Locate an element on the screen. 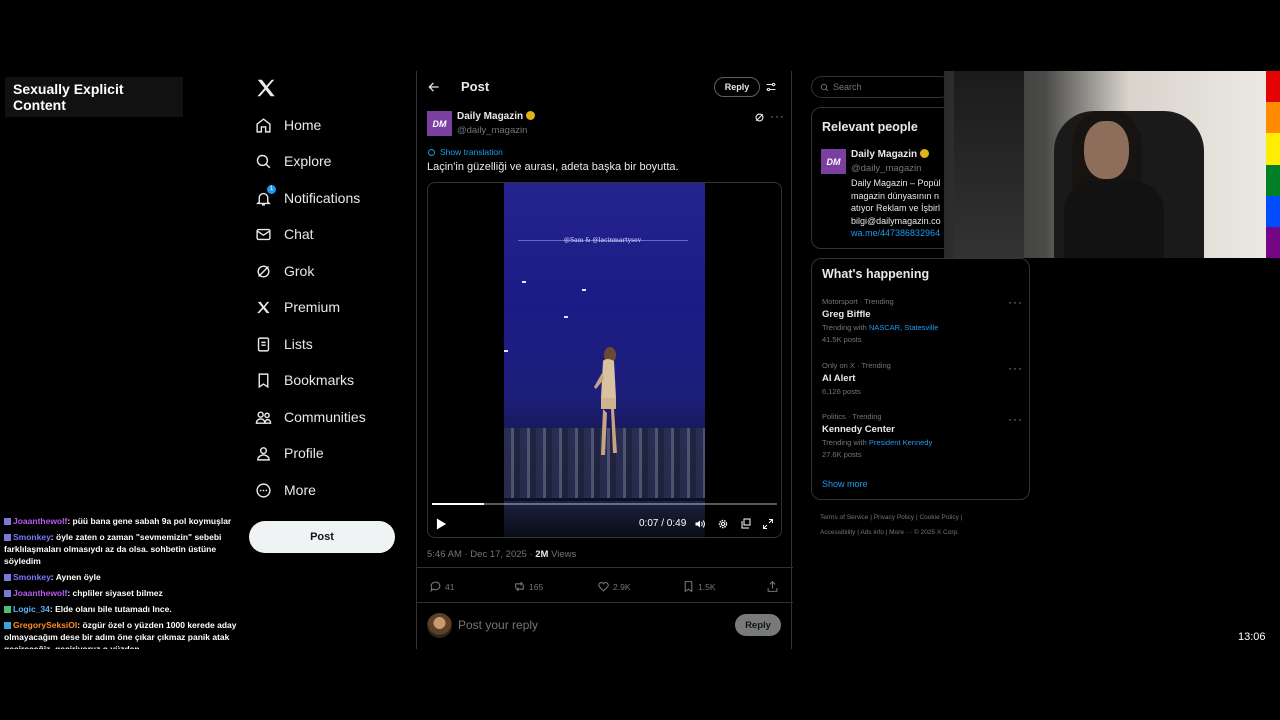  search-input: Search is located at coordinates (881, 87).